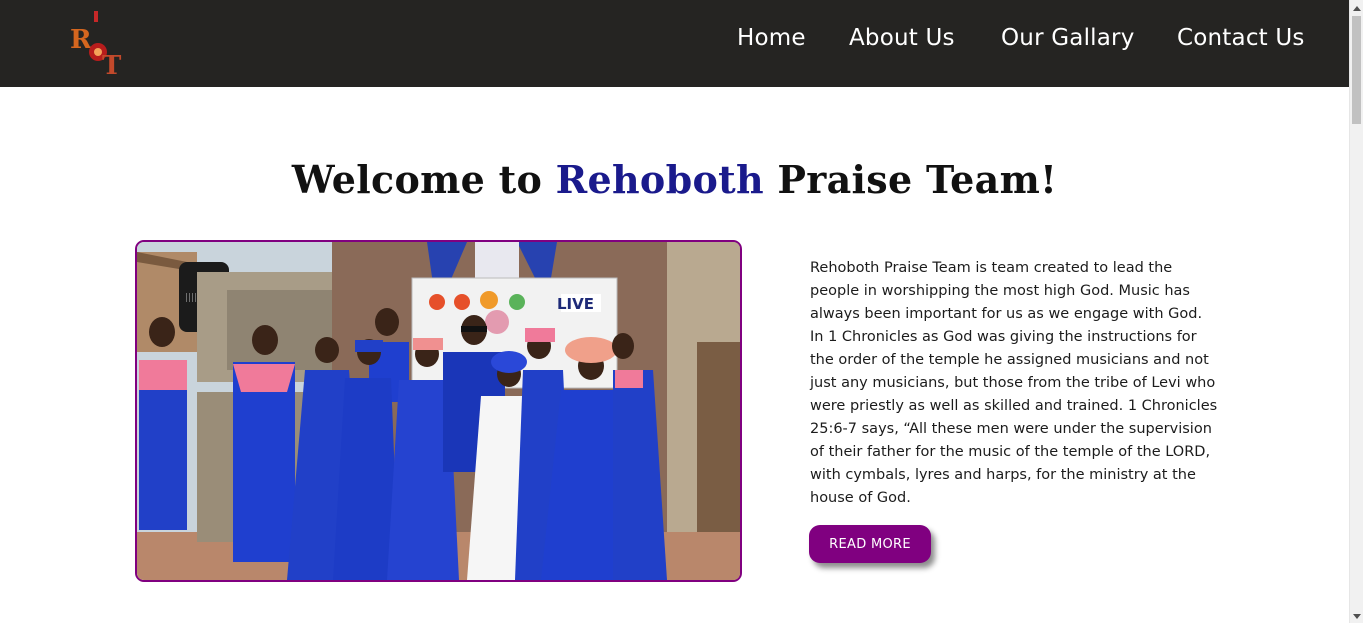 The height and width of the screenshot is (627, 1363). What do you see at coordinates (910, 179) in the screenshot?
I see `title-suffix: Praise Team!` at bounding box center [910, 179].